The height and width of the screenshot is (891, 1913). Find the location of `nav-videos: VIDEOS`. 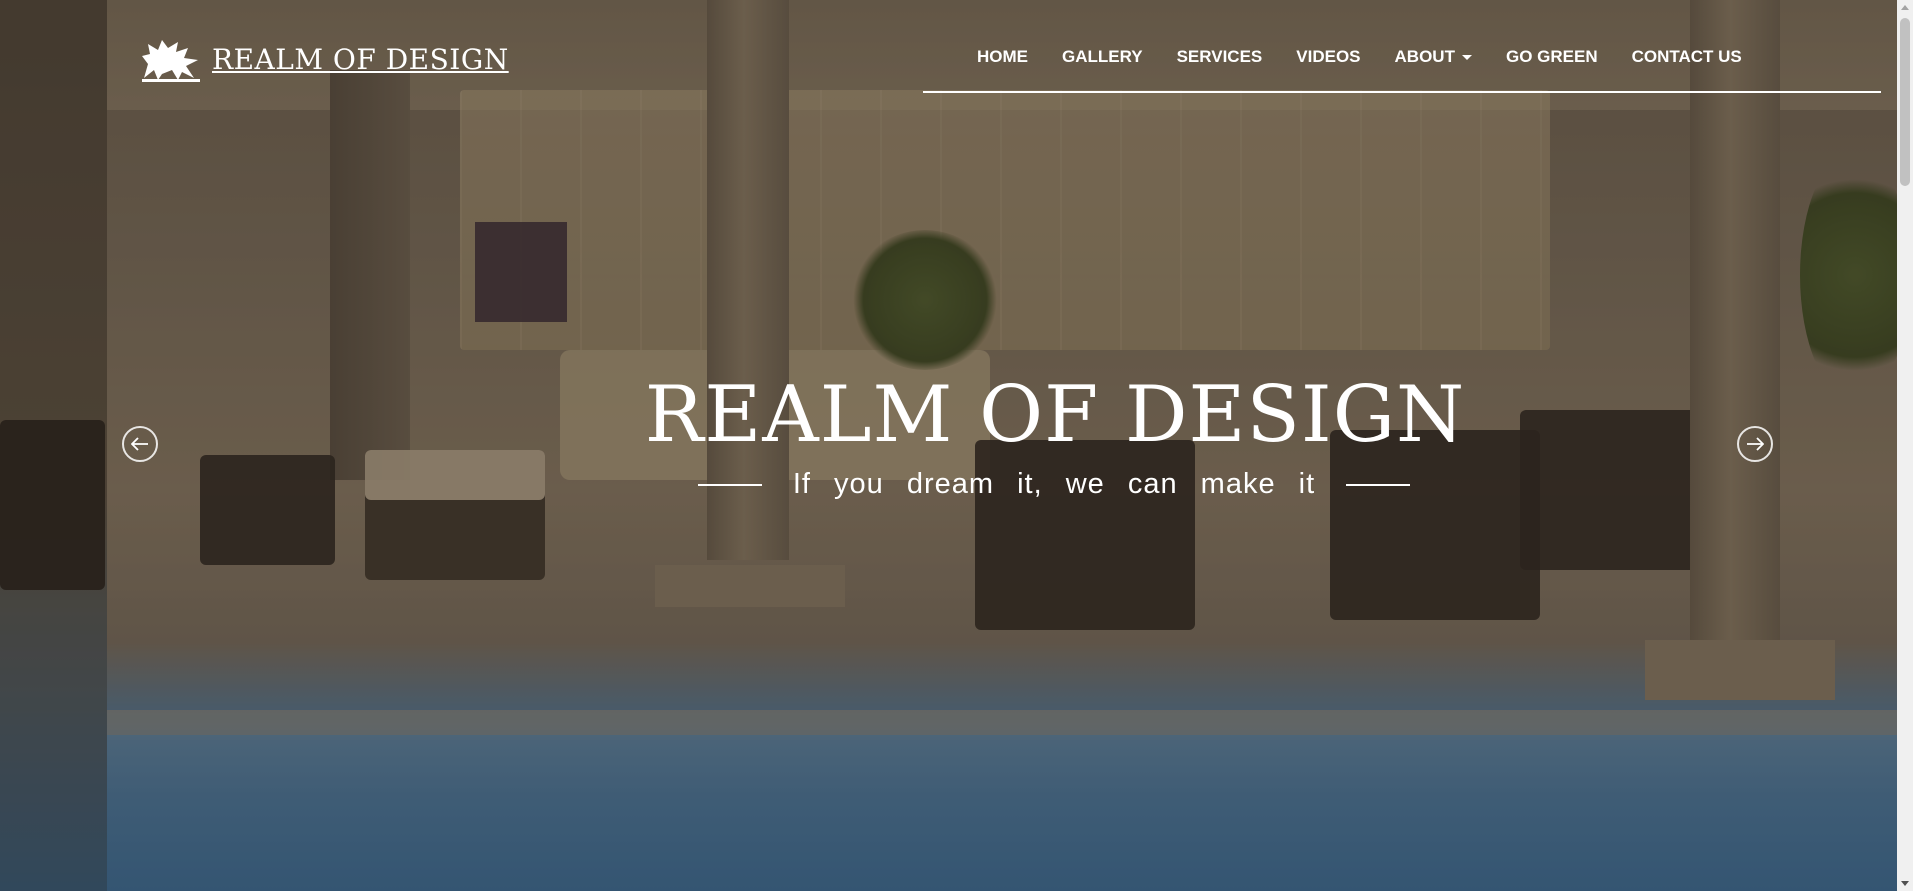

nav-videos: VIDEOS is located at coordinates (1328, 57).